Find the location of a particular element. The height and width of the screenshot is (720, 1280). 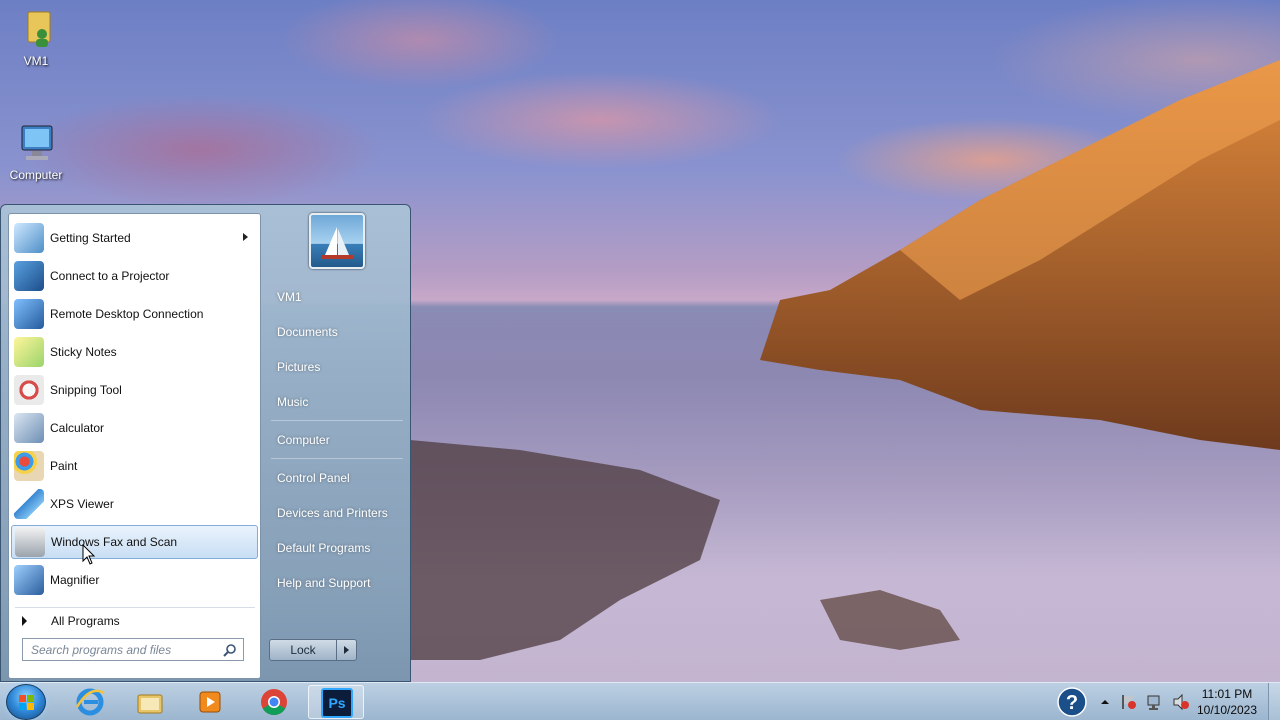

link-devices-printers: Devices and Printers is located at coordinates (337, 513).